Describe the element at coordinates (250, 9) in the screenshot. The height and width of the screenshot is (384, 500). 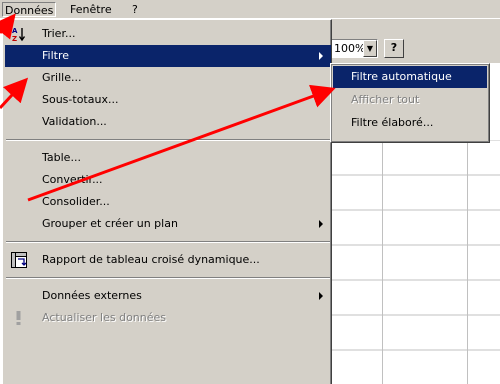
I see `menu-bar: Données Fenêtre ?` at that location.